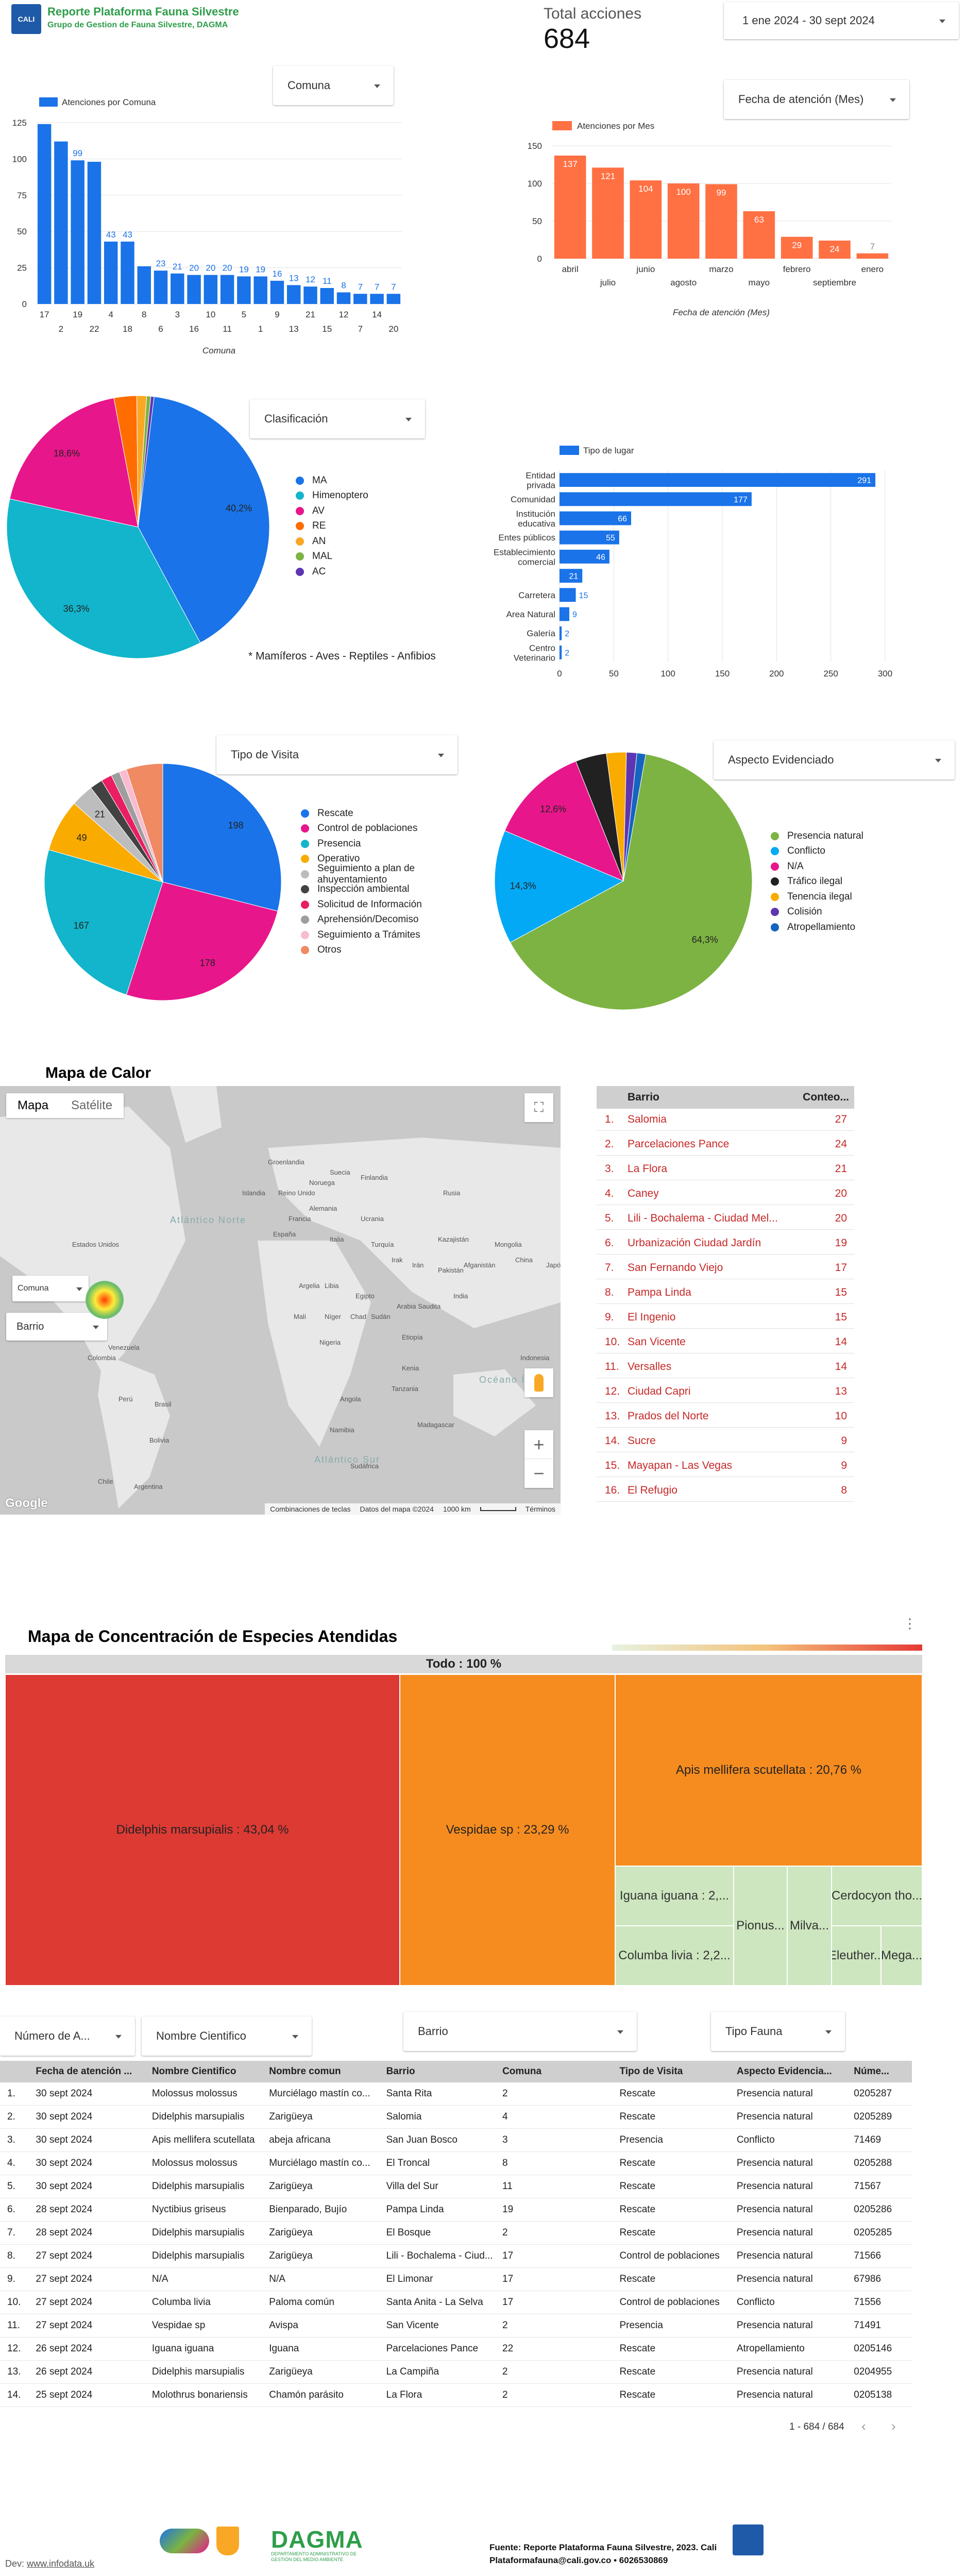 The width and height of the screenshot is (966, 2576). Describe the element at coordinates (538, 1444) in the screenshot. I see `zoom-in-button: +` at that location.